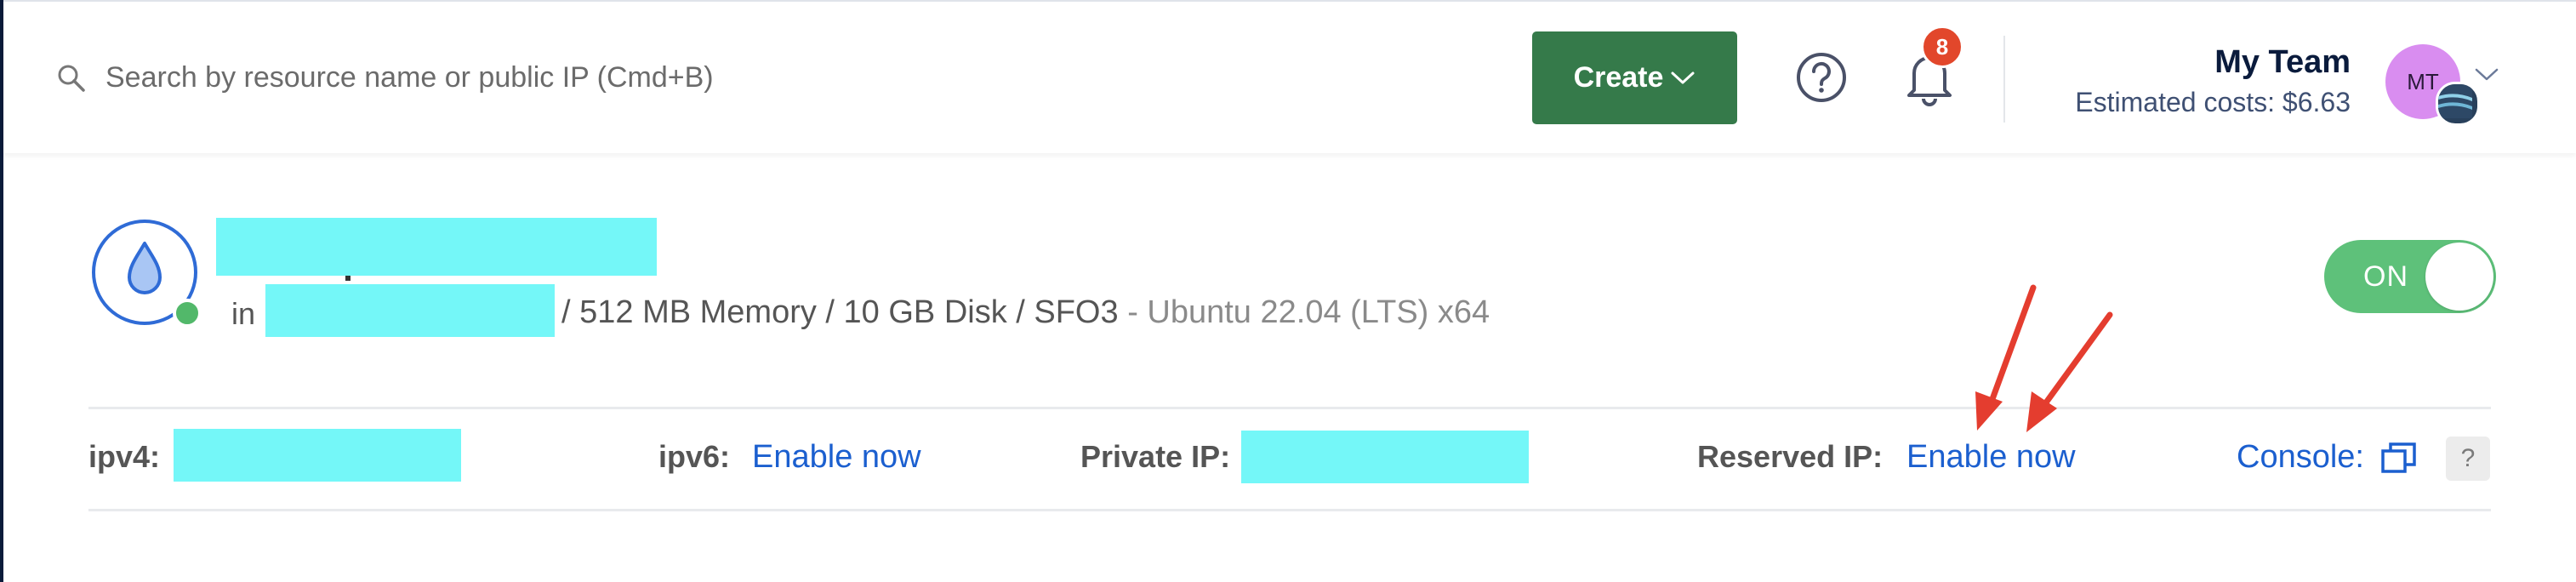 This screenshot has height=582, width=2576. I want to click on avatar-initials: MT, so click(2423, 81).